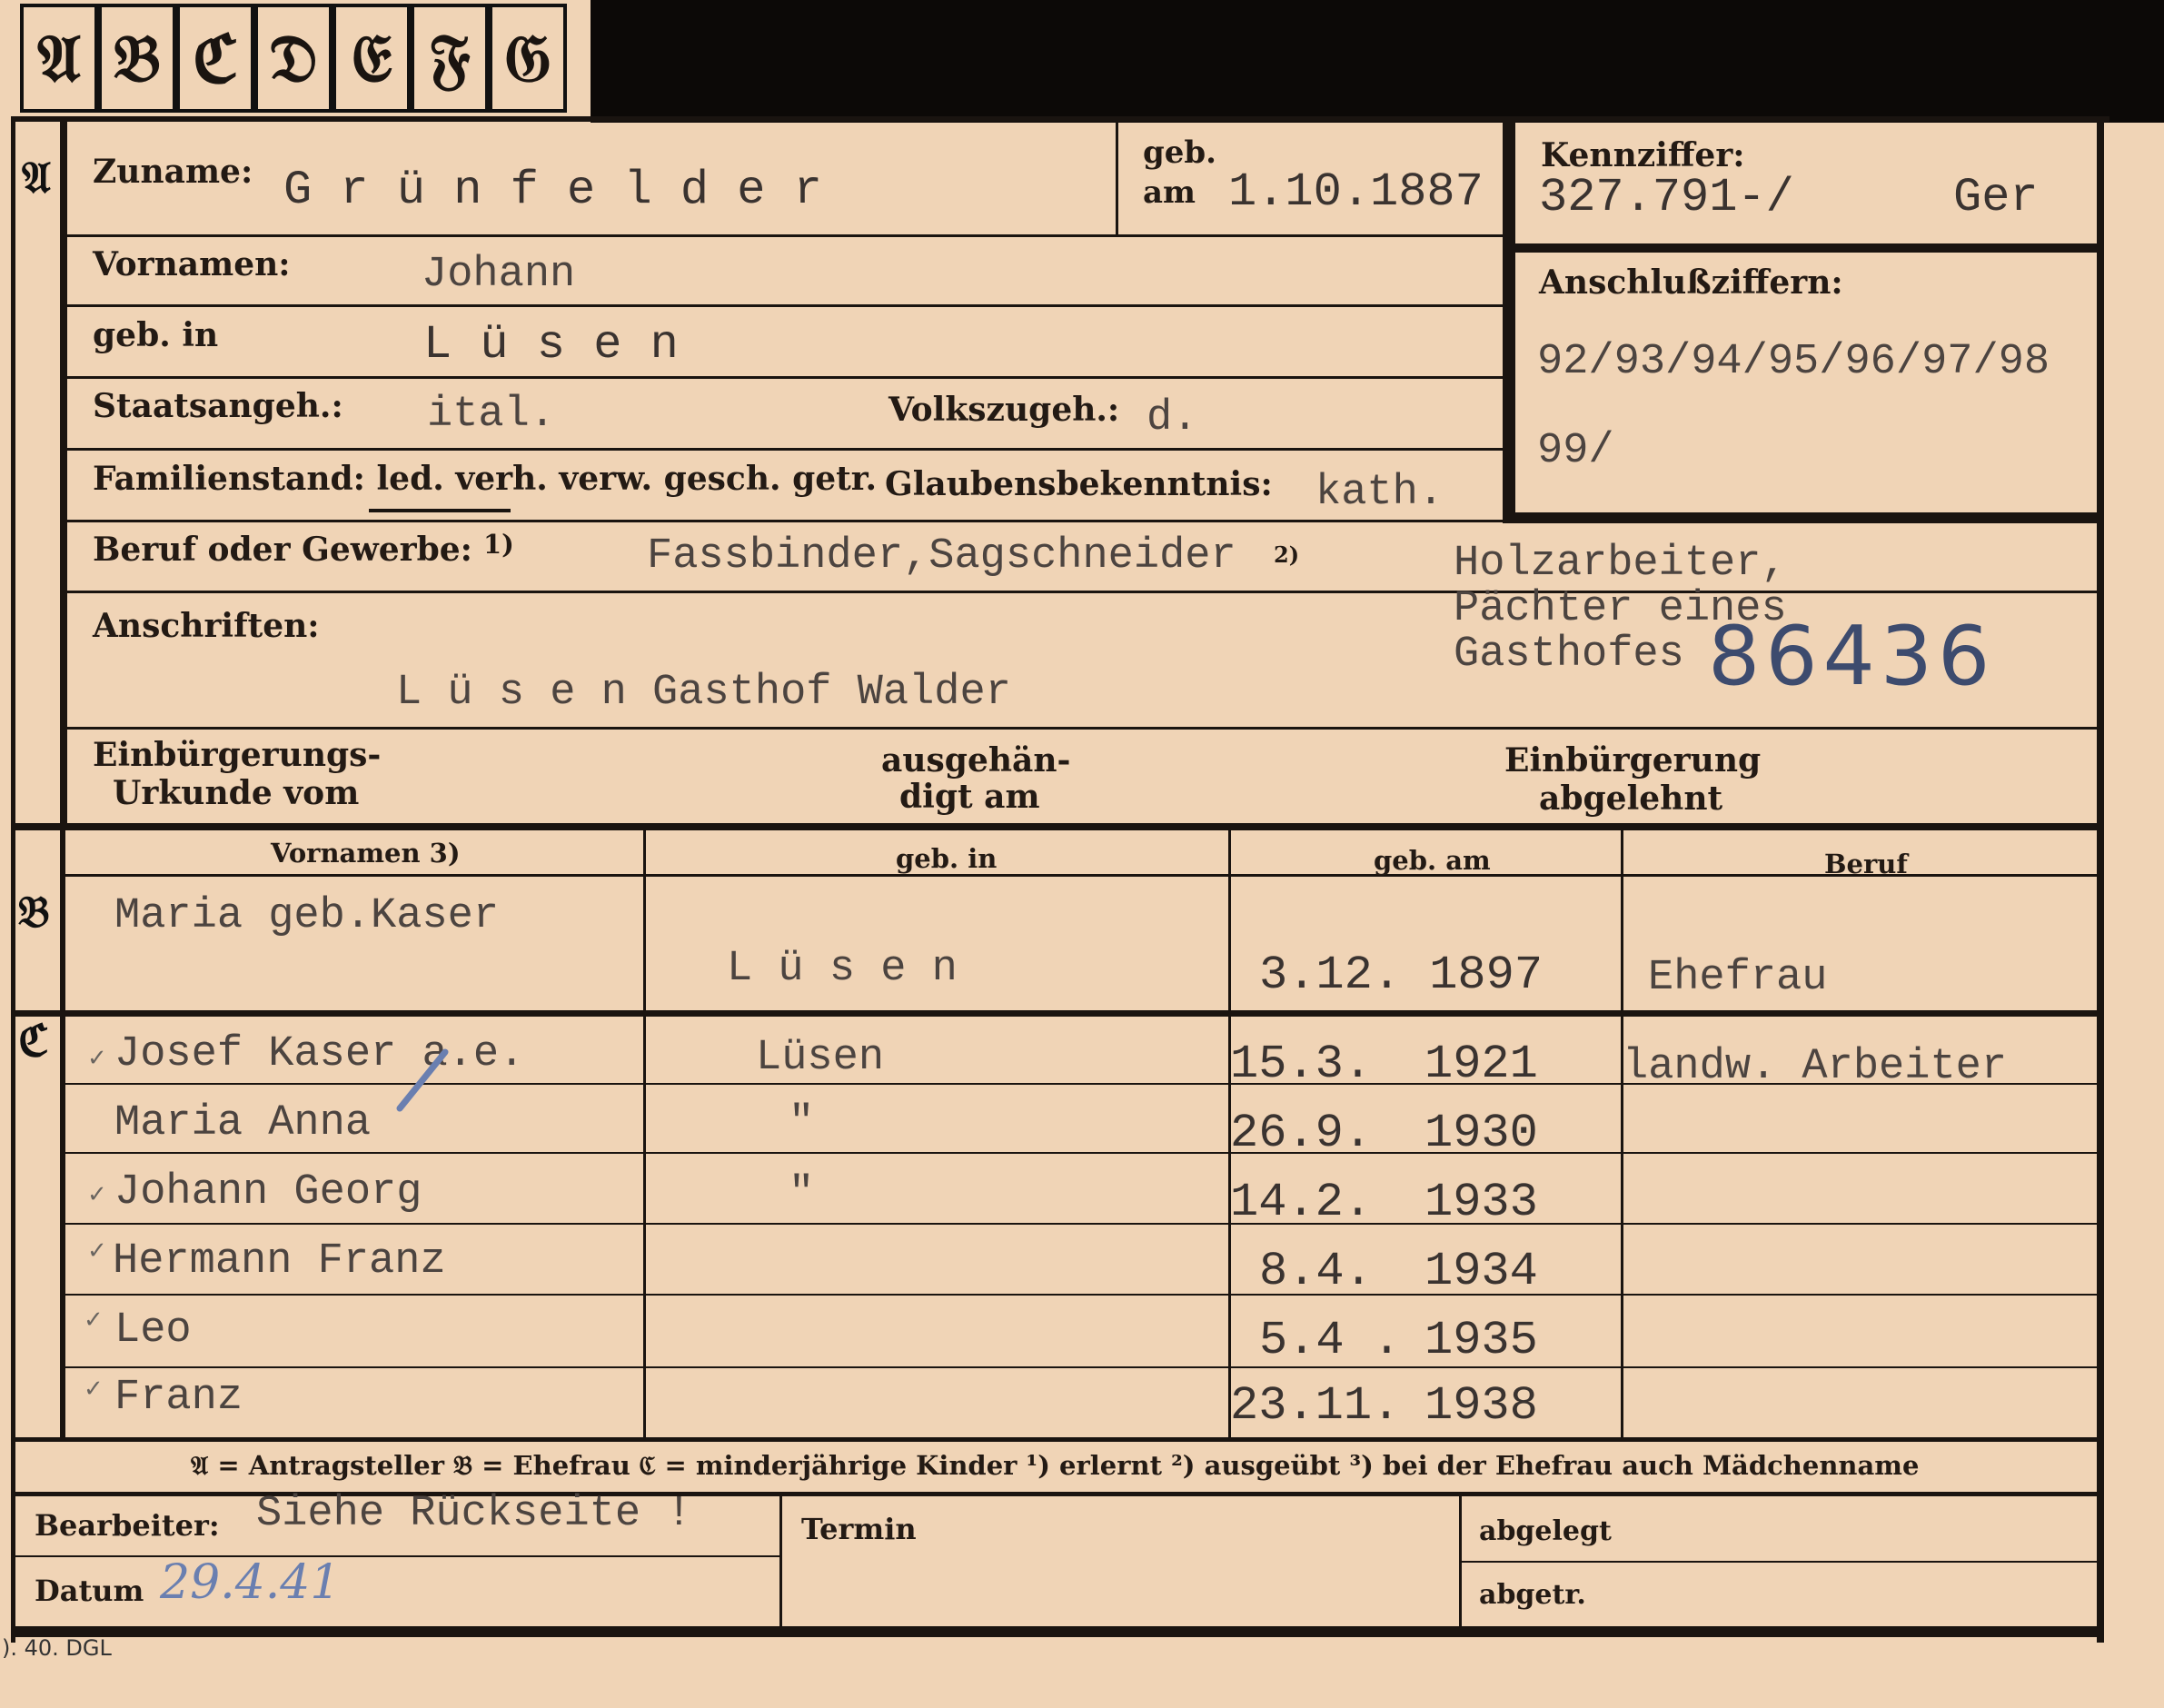 The height and width of the screenshot is (1708, 2164). I want to click on child-geb-year: 1921, so click(1481, 1064).